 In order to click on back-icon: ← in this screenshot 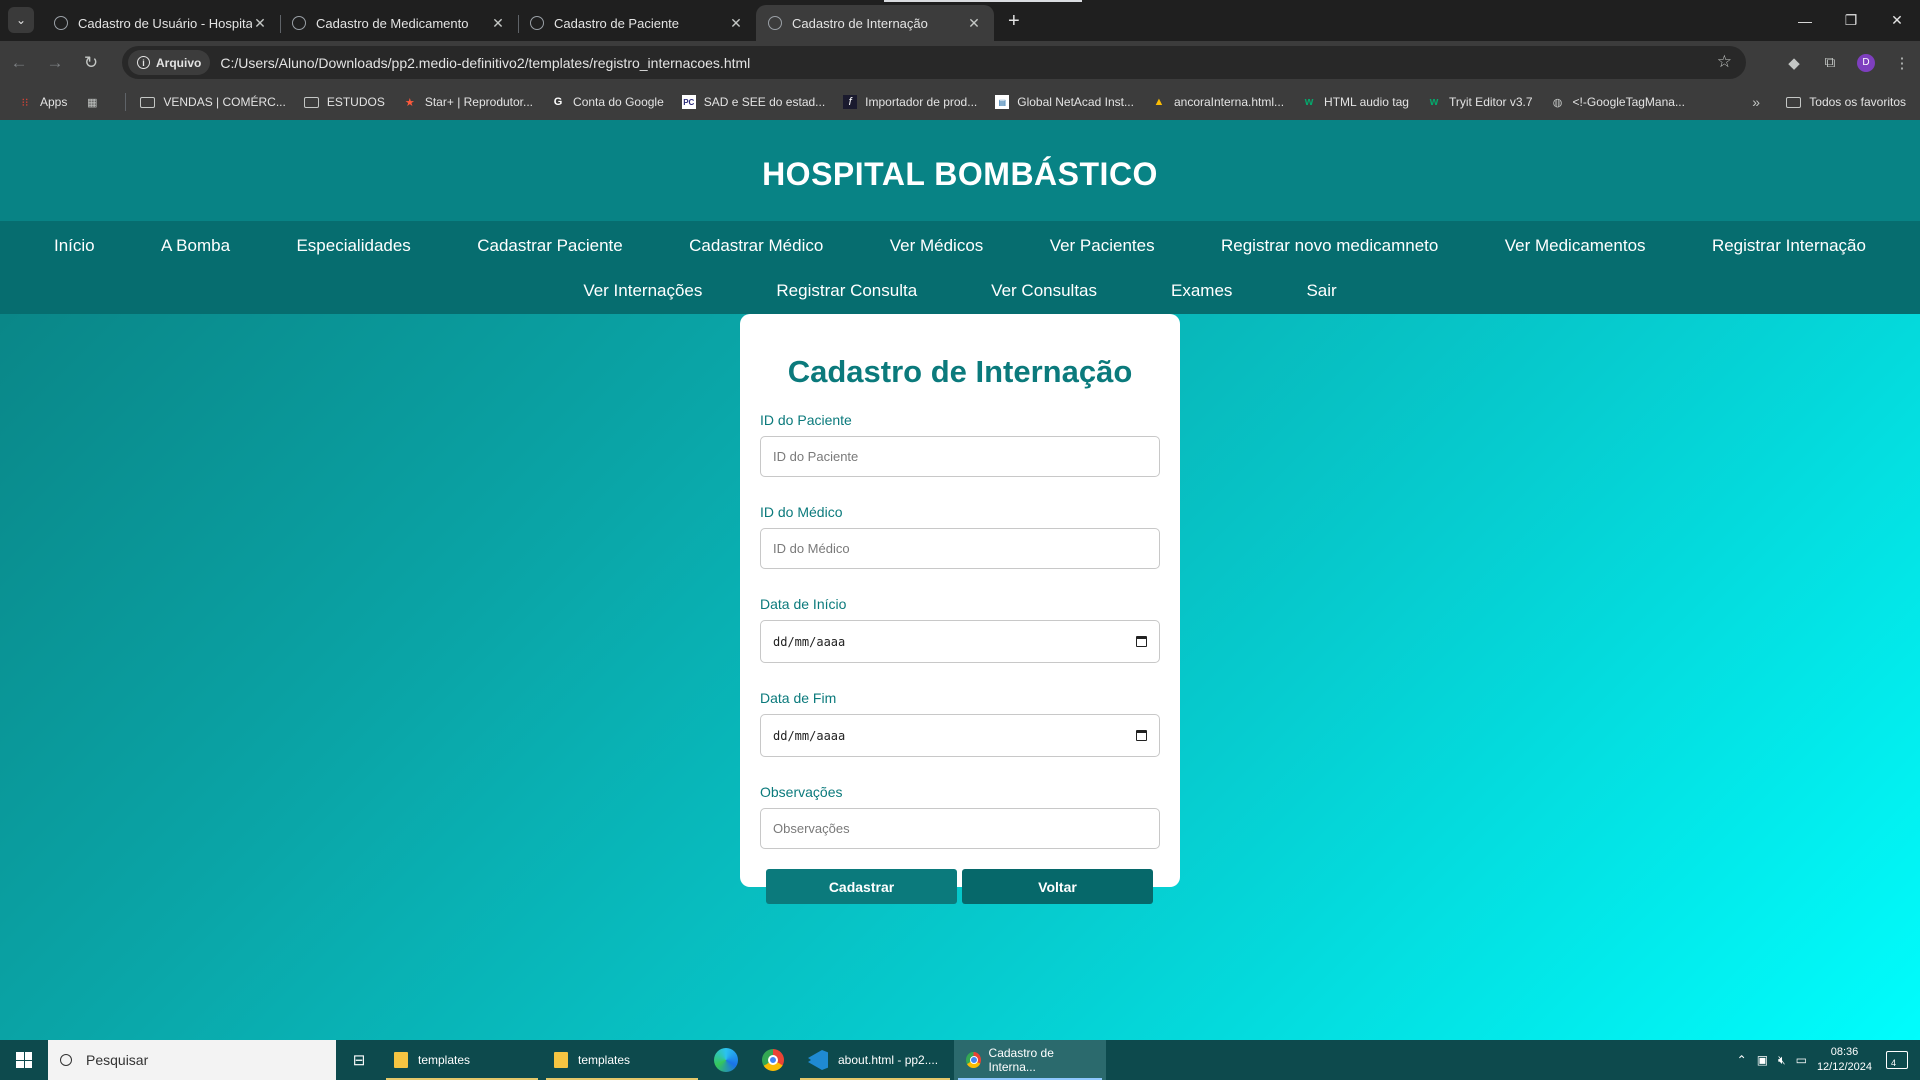, I will do `click(19, 63)`.